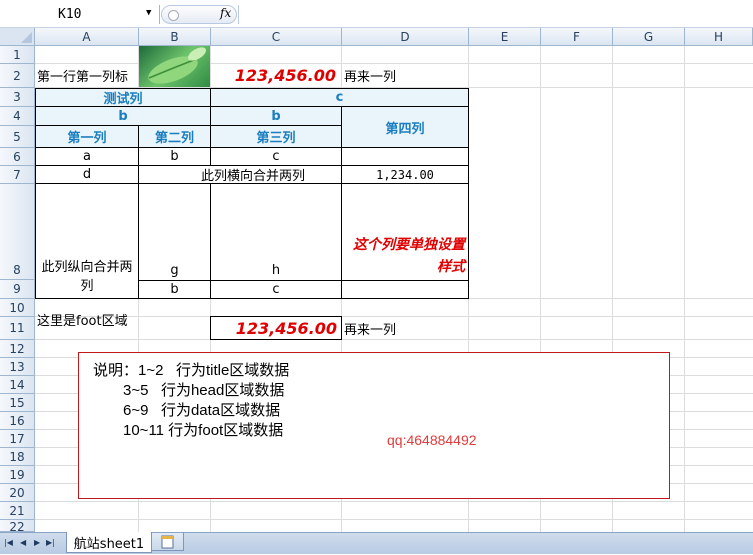  Describe the element at coordinates (17, 308) in the screenshot. I see `row-header: 10` at that location.